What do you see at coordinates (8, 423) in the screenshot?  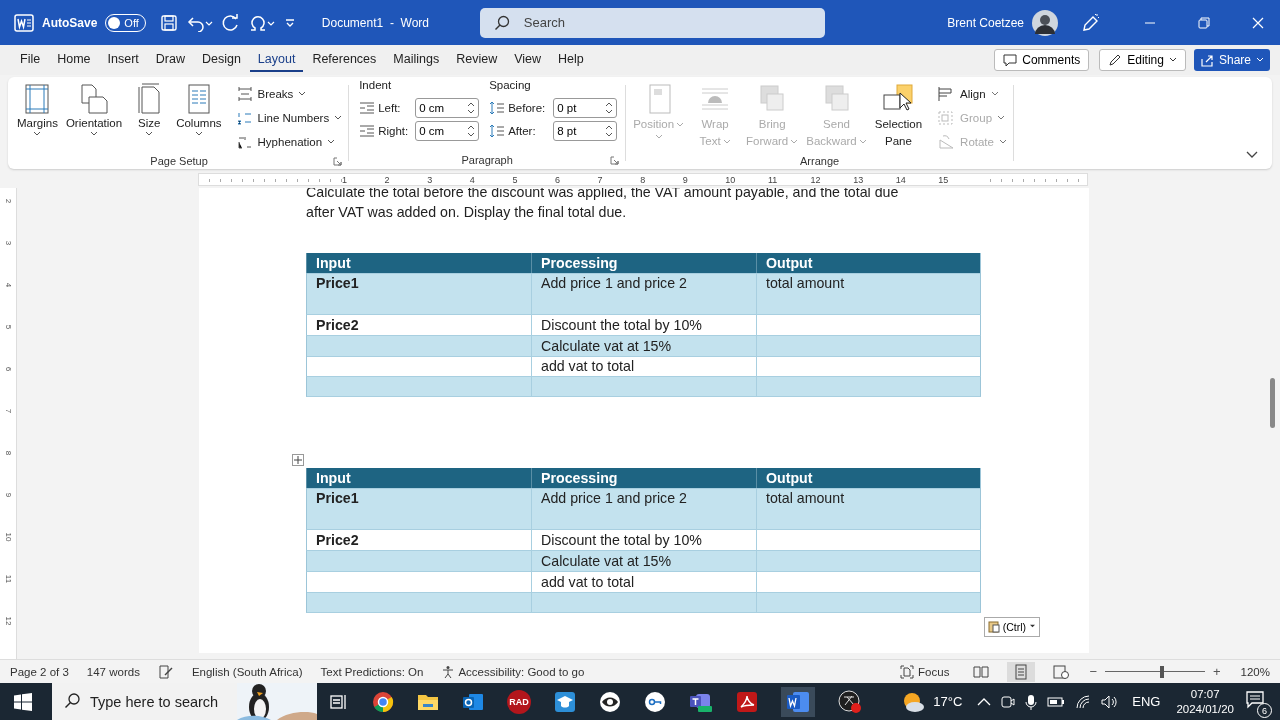 I see `vertical-ruler: 2 3 4 5 6 7 8 9 10 11 12` at bounding box center [8, 423].